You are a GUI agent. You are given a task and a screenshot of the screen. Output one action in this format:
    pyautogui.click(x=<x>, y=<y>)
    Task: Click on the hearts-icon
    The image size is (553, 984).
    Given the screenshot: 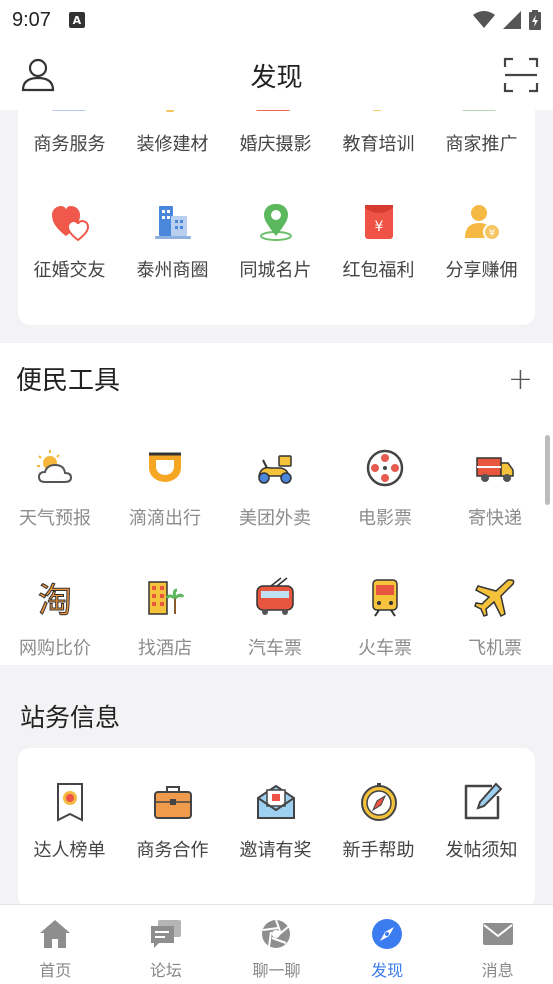 What is the action you would take?
    pyautogui.click(x=70, y=224)
    